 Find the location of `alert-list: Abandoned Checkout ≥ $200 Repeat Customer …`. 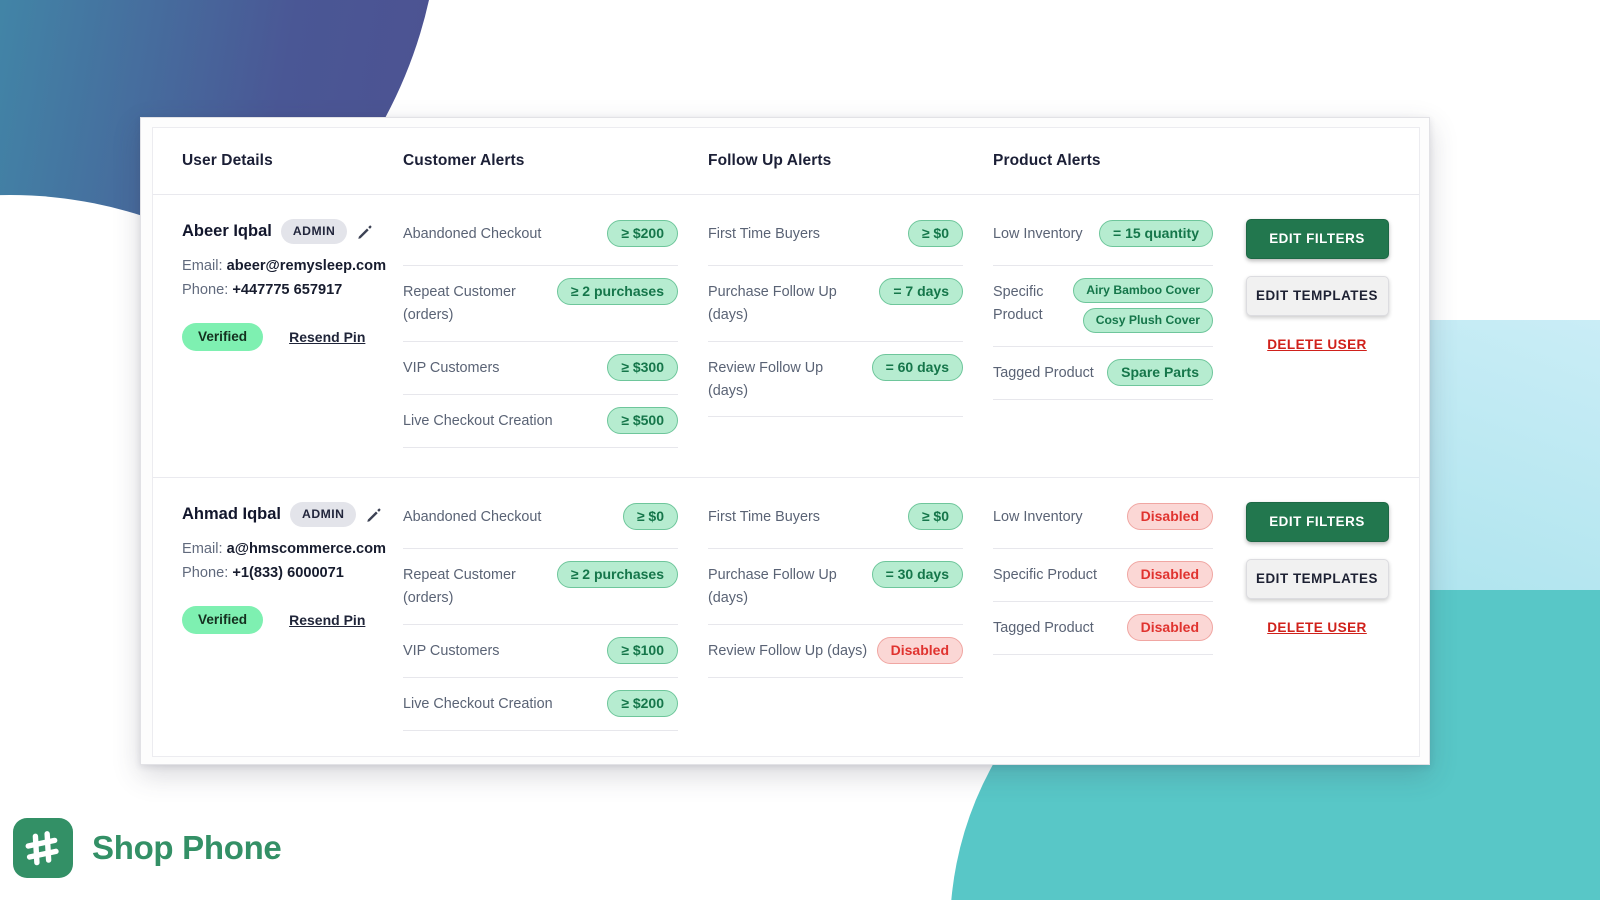

alert-list: Abandoned Checkout ≥ $200 Repeat Customer … is located at coordinates (555, 336).